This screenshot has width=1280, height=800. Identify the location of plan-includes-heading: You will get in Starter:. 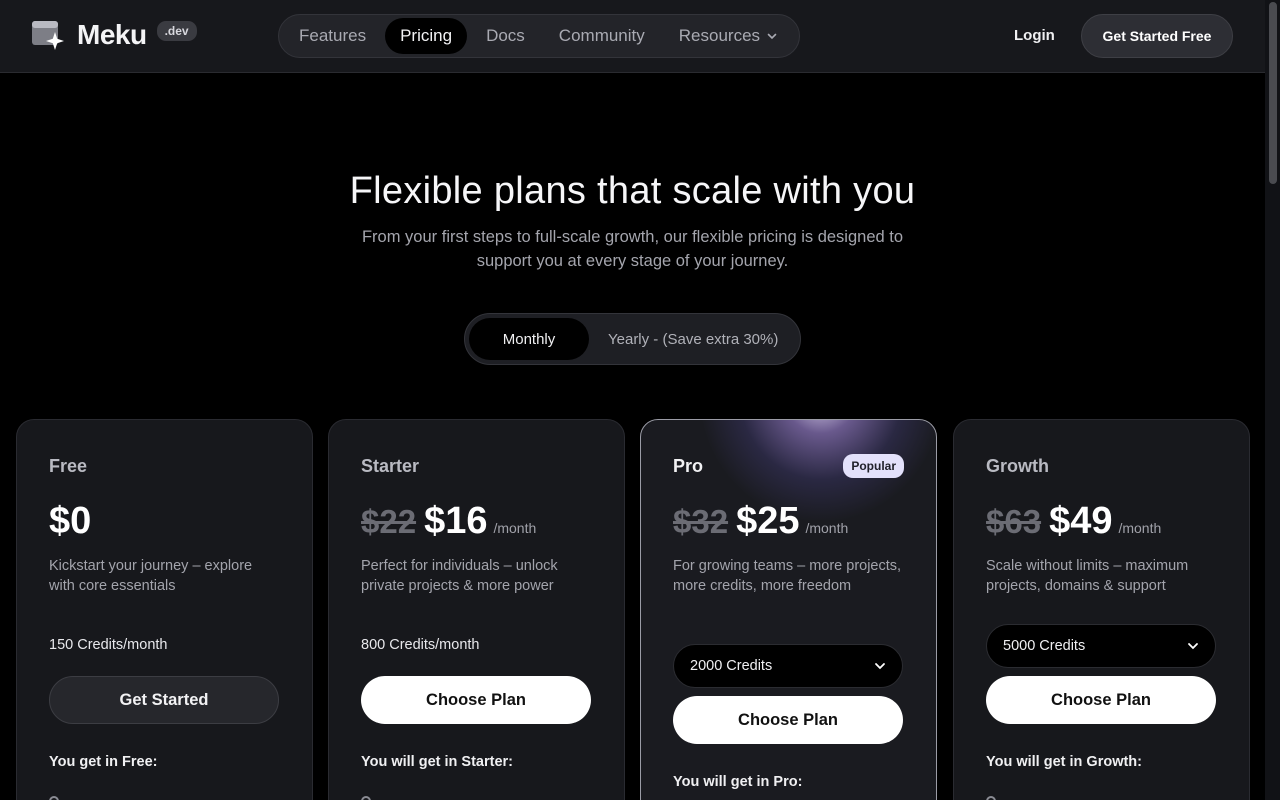
(437, 762).